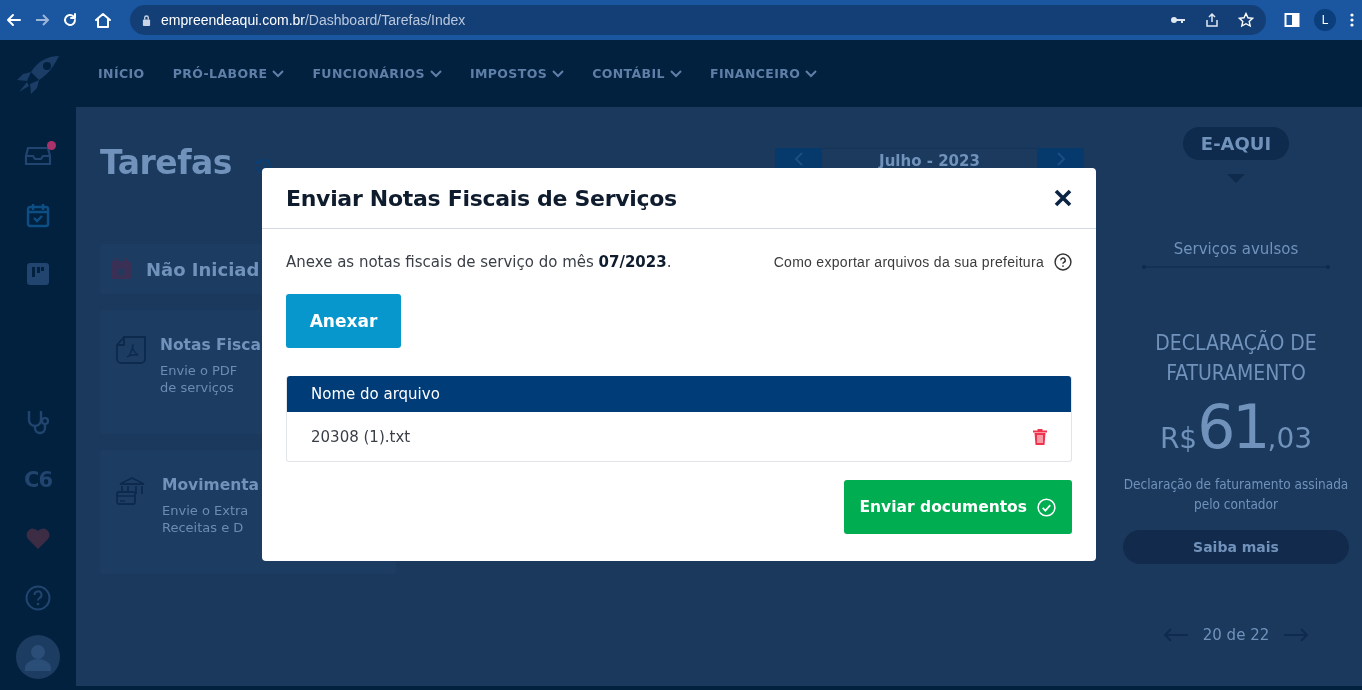  What do you see at coordinates (203, 527) in the screenshot?
I see `task-description: Receitas e D` at bounding box center [203, 527].